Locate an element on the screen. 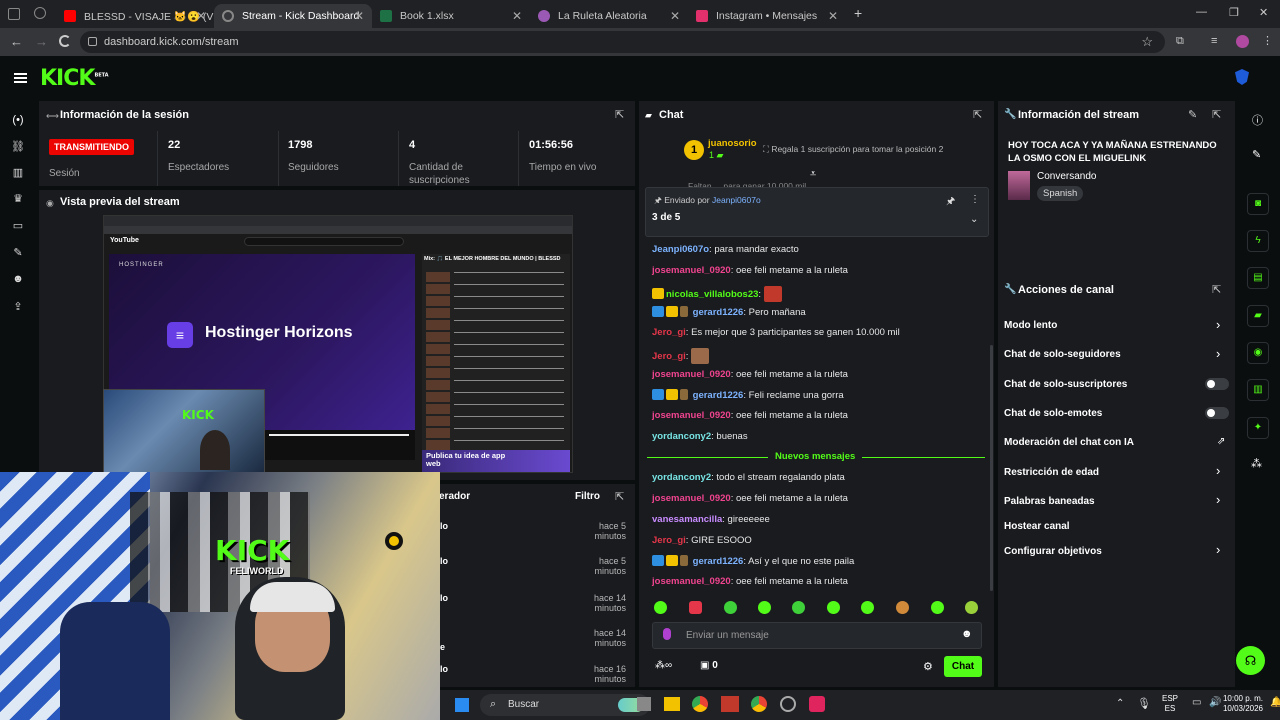 The width and height of the screenshot is (1280, 720). users-icon: ☻ is located at coordinates (18, 279).